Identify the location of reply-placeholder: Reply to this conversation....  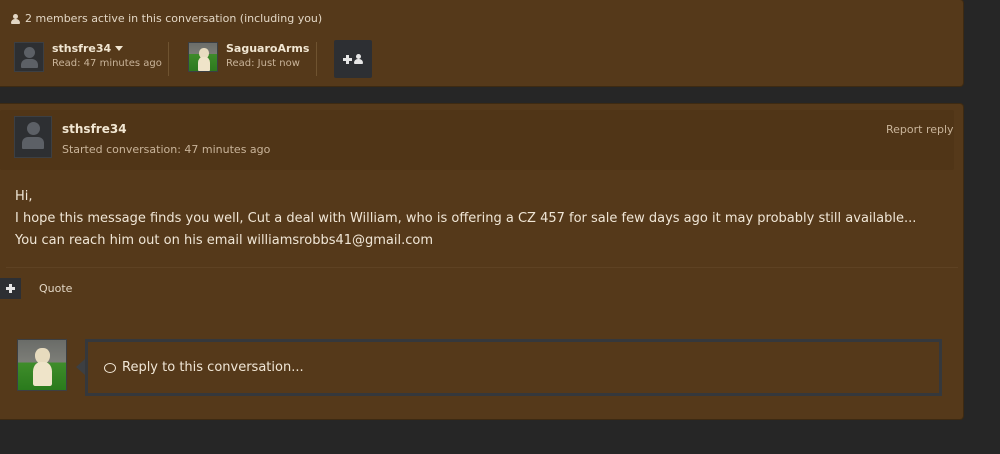
(213, 367).